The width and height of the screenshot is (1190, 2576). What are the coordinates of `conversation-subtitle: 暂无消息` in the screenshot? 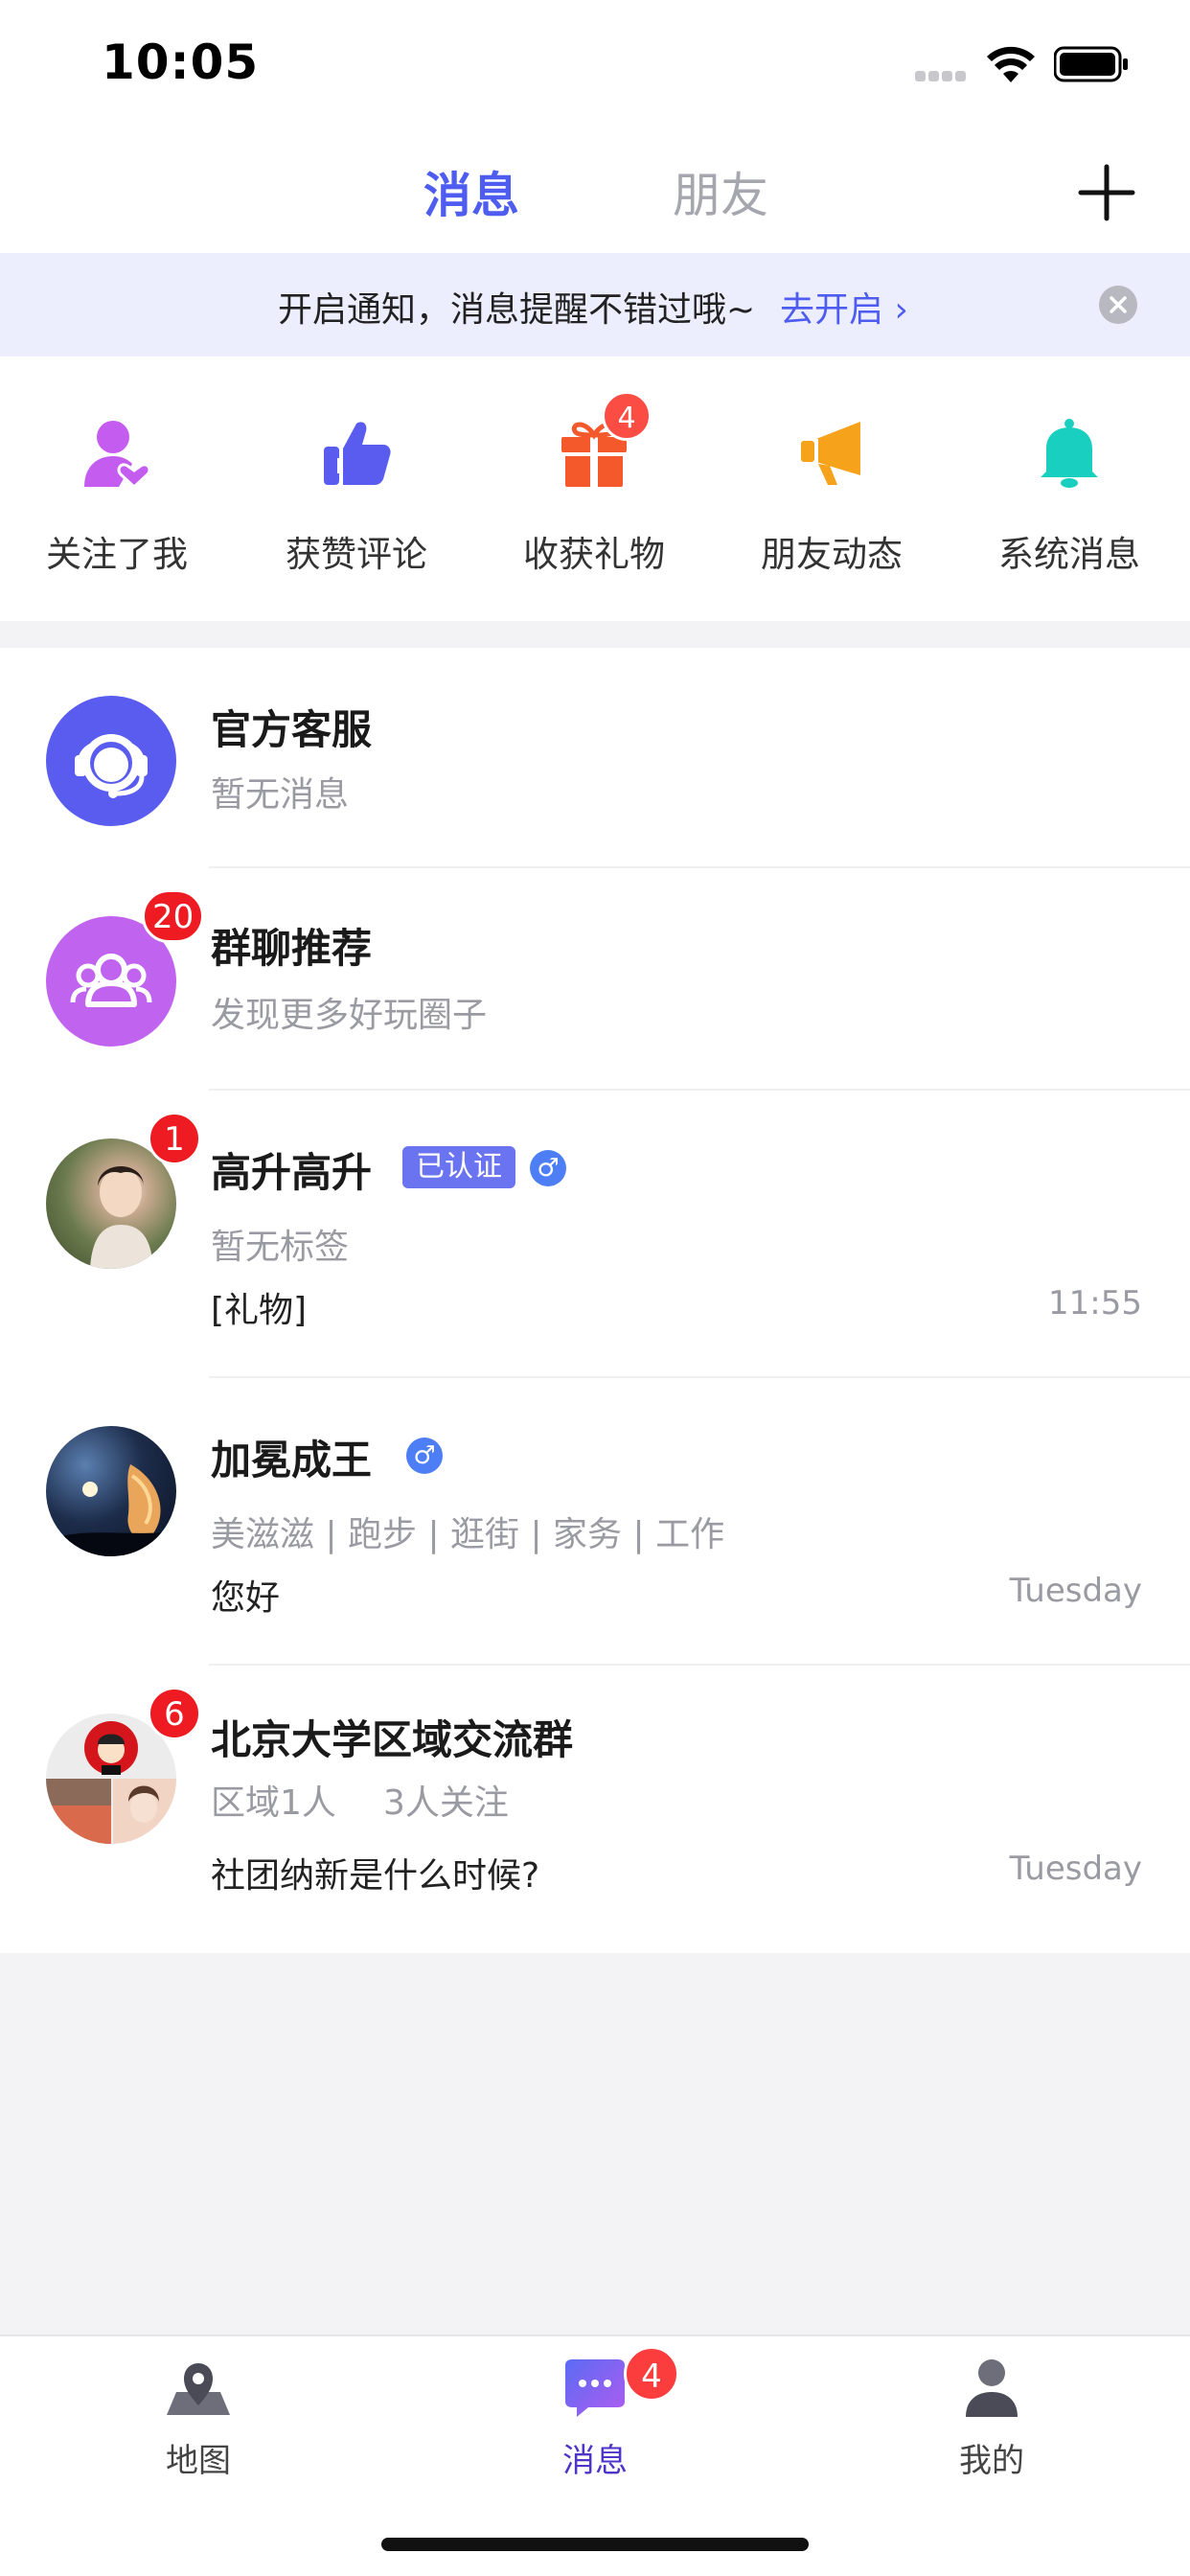 It's located at (280, 795).